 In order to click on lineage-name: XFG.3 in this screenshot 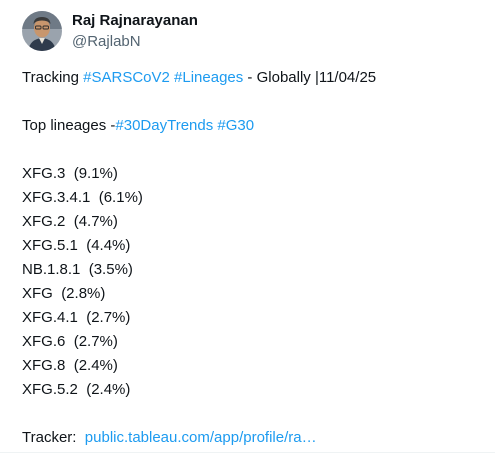, I will do `click(44, 173)`.